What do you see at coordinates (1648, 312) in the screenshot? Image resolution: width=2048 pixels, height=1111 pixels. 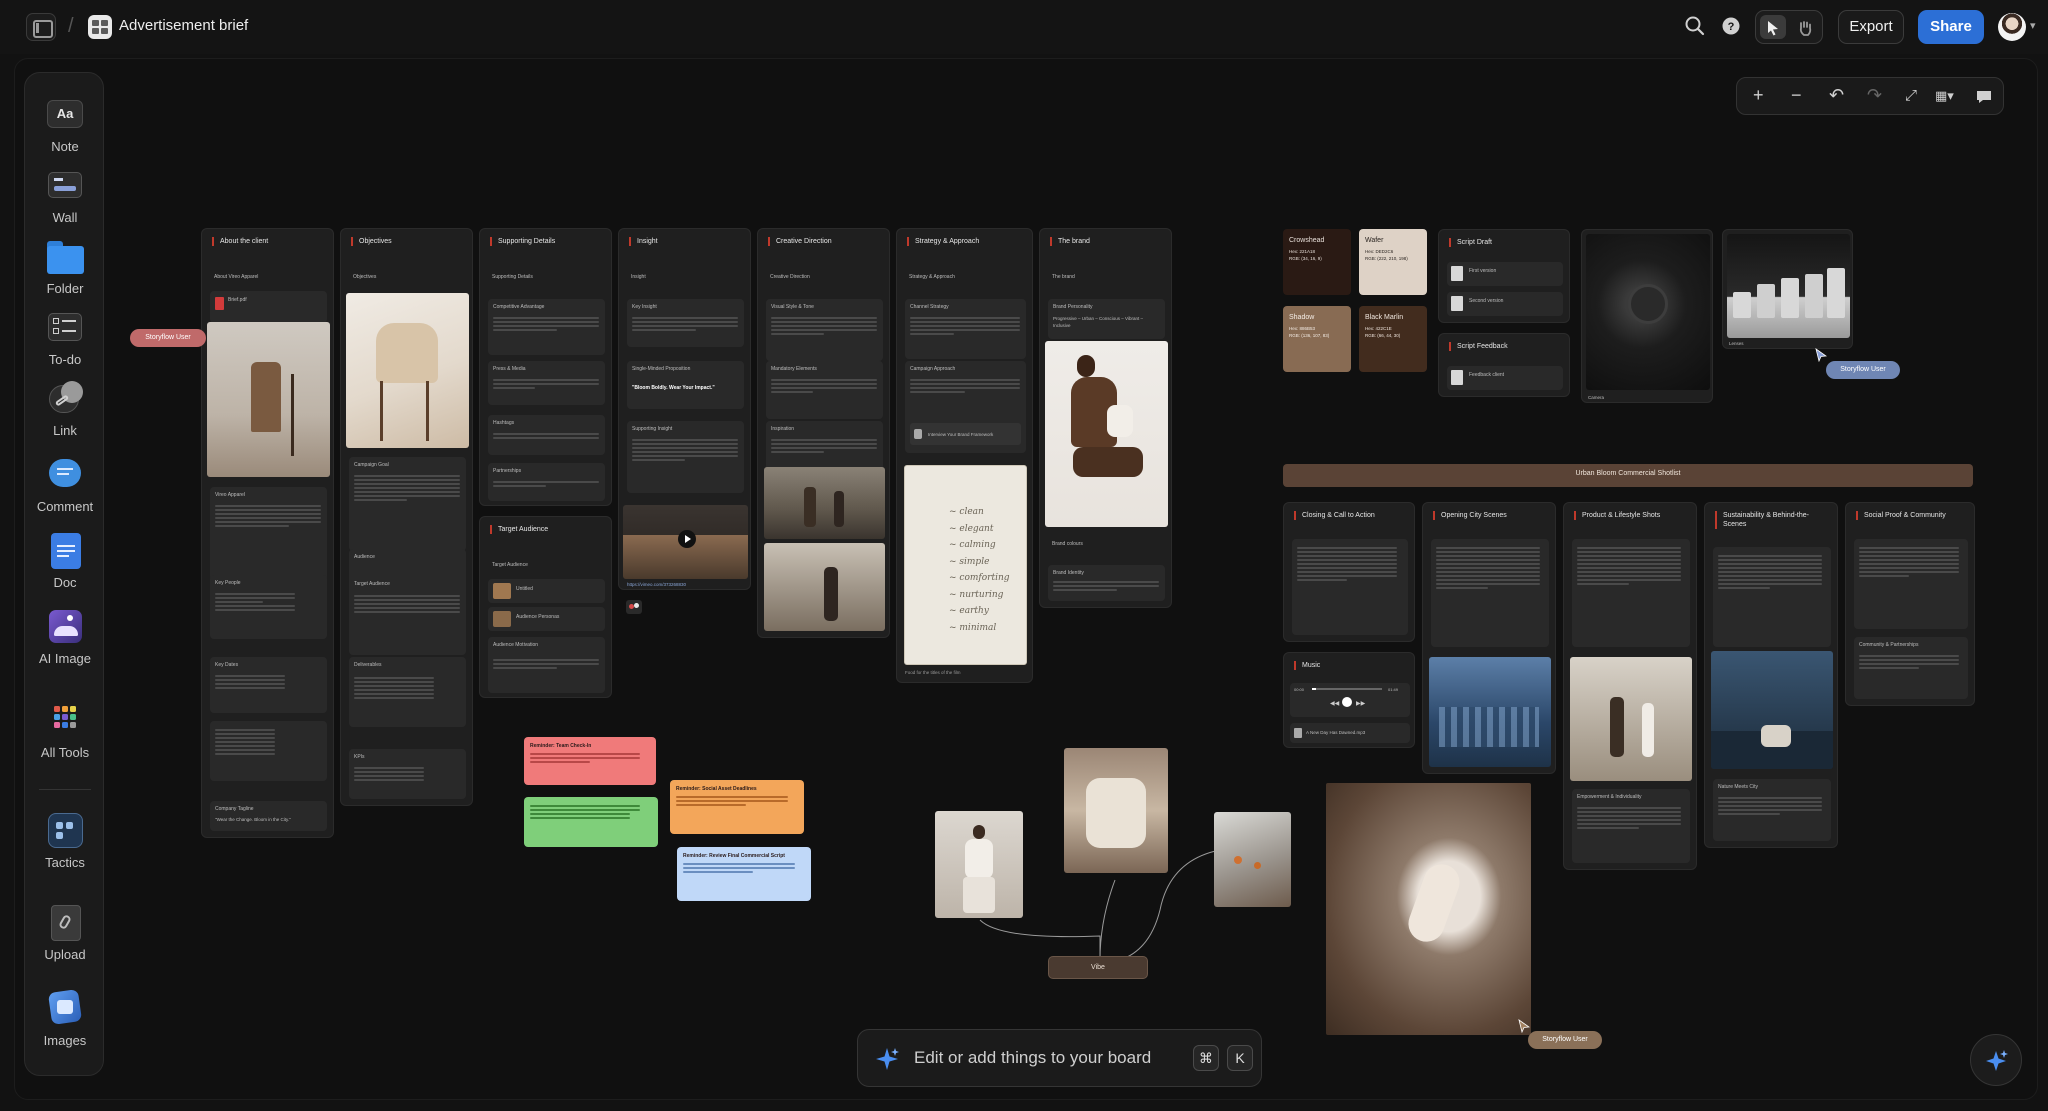 I see `camera-photo` at bounding box center [1648, 312].